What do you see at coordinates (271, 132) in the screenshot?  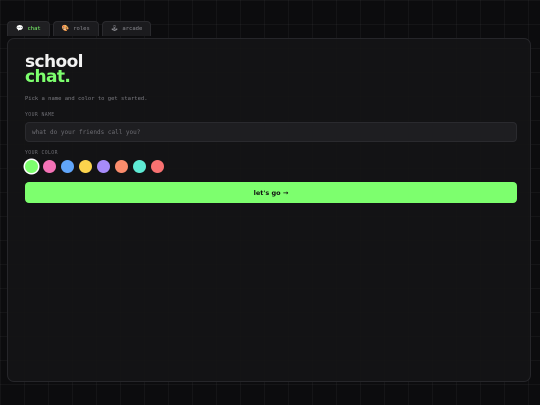 I see `name-input` at bounding box center [271, 132].